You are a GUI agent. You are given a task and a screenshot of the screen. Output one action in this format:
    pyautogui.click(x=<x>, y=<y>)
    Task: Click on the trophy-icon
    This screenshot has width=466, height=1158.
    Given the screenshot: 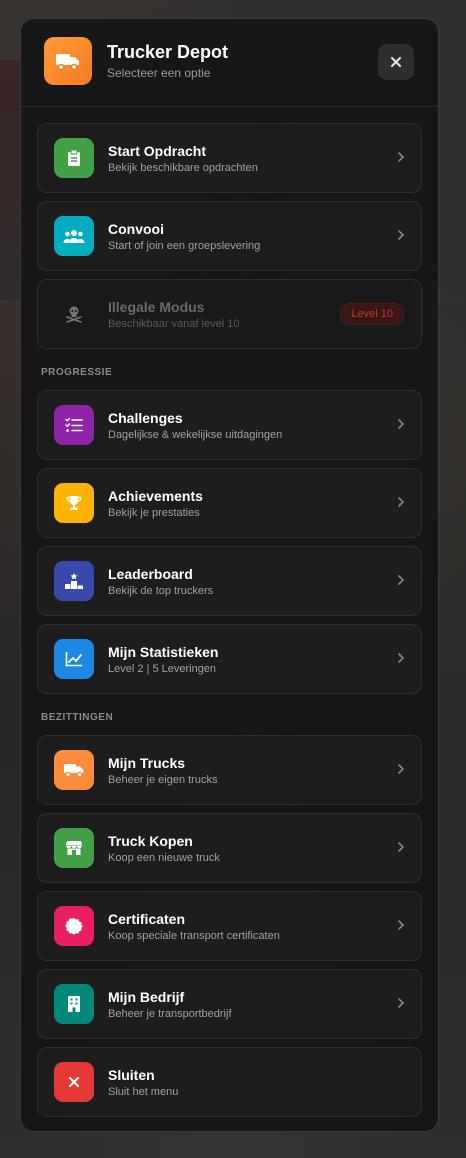 What is the action you would take?
    pyautogui.click(x=74, y=503)
    